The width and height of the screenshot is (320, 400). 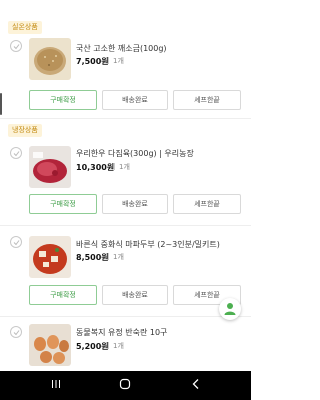 What do you see at coordinates (135, 153) in the screenshot?
I see `product-name: 우리한우 다짐육(300g) | 우리농장` at bounding box center [135, 153].